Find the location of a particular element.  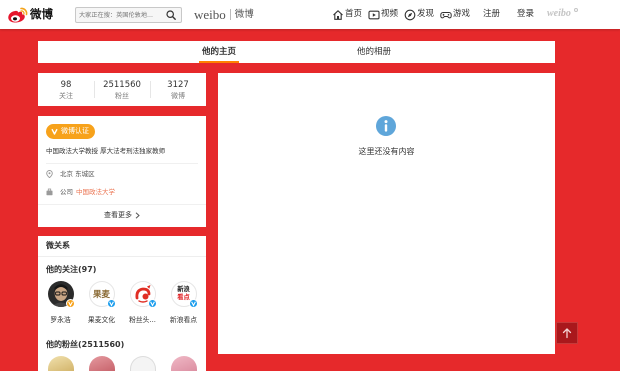

nav-video-label: 视频 is located at coordinates (390, 14).